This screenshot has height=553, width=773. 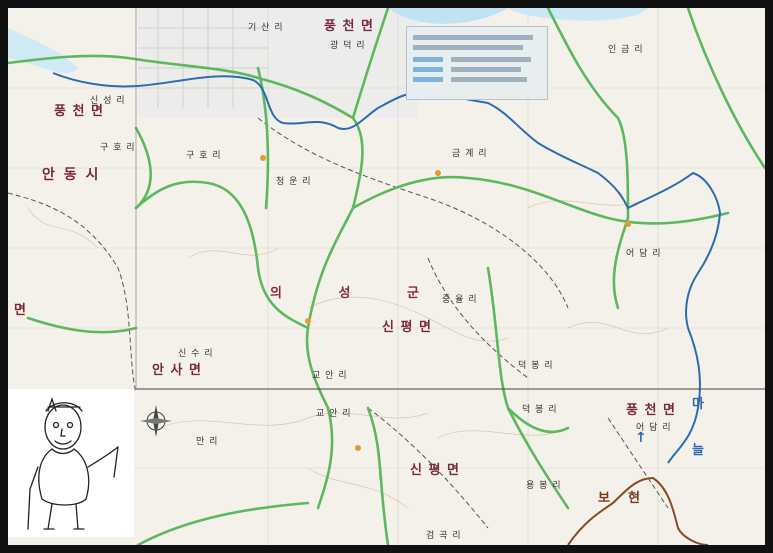 I want to click on label-geumgye: 금 계 리, so click(x=470, y=154).